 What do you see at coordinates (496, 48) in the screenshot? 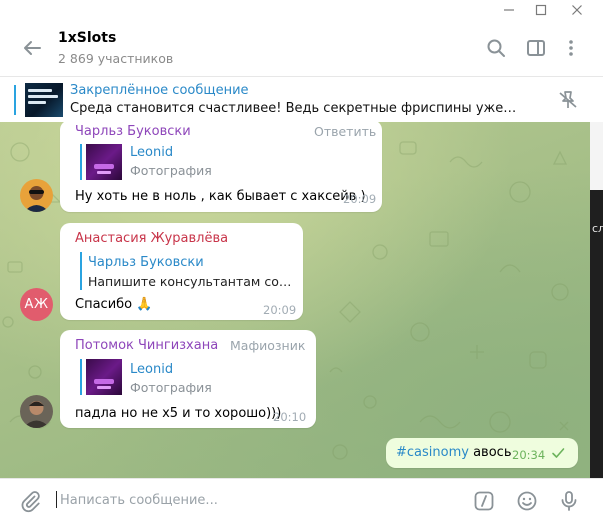
I see `search-icon` at bounding box center [496, 48].